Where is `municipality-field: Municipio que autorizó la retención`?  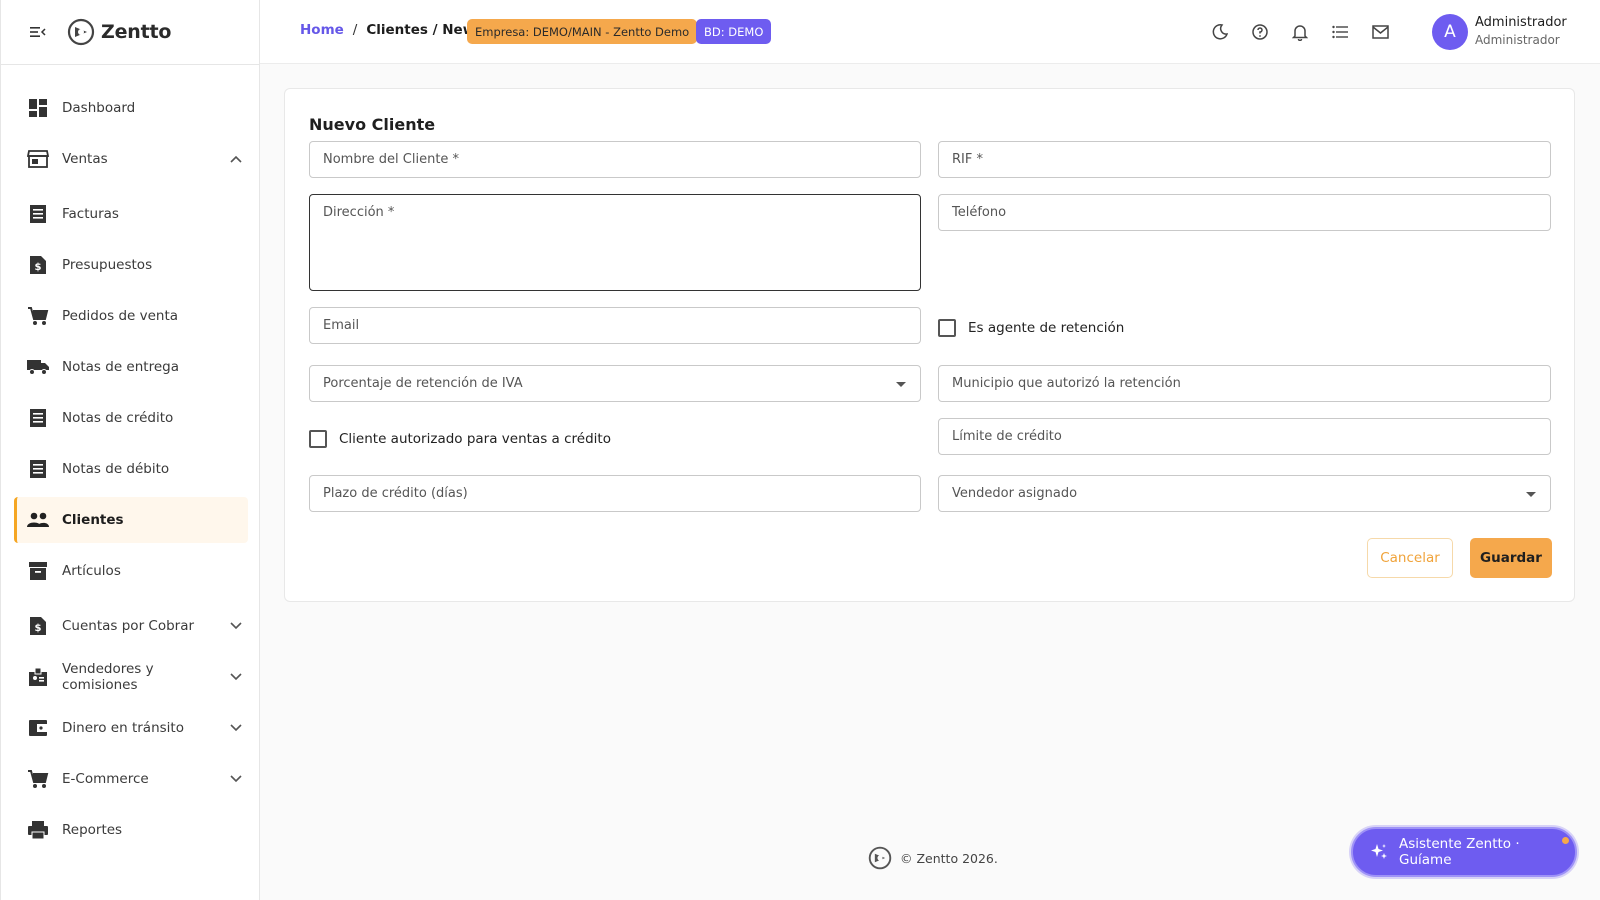 municipality-field: Municipio que autorizó la retención is located at coordinates (1244, 383).